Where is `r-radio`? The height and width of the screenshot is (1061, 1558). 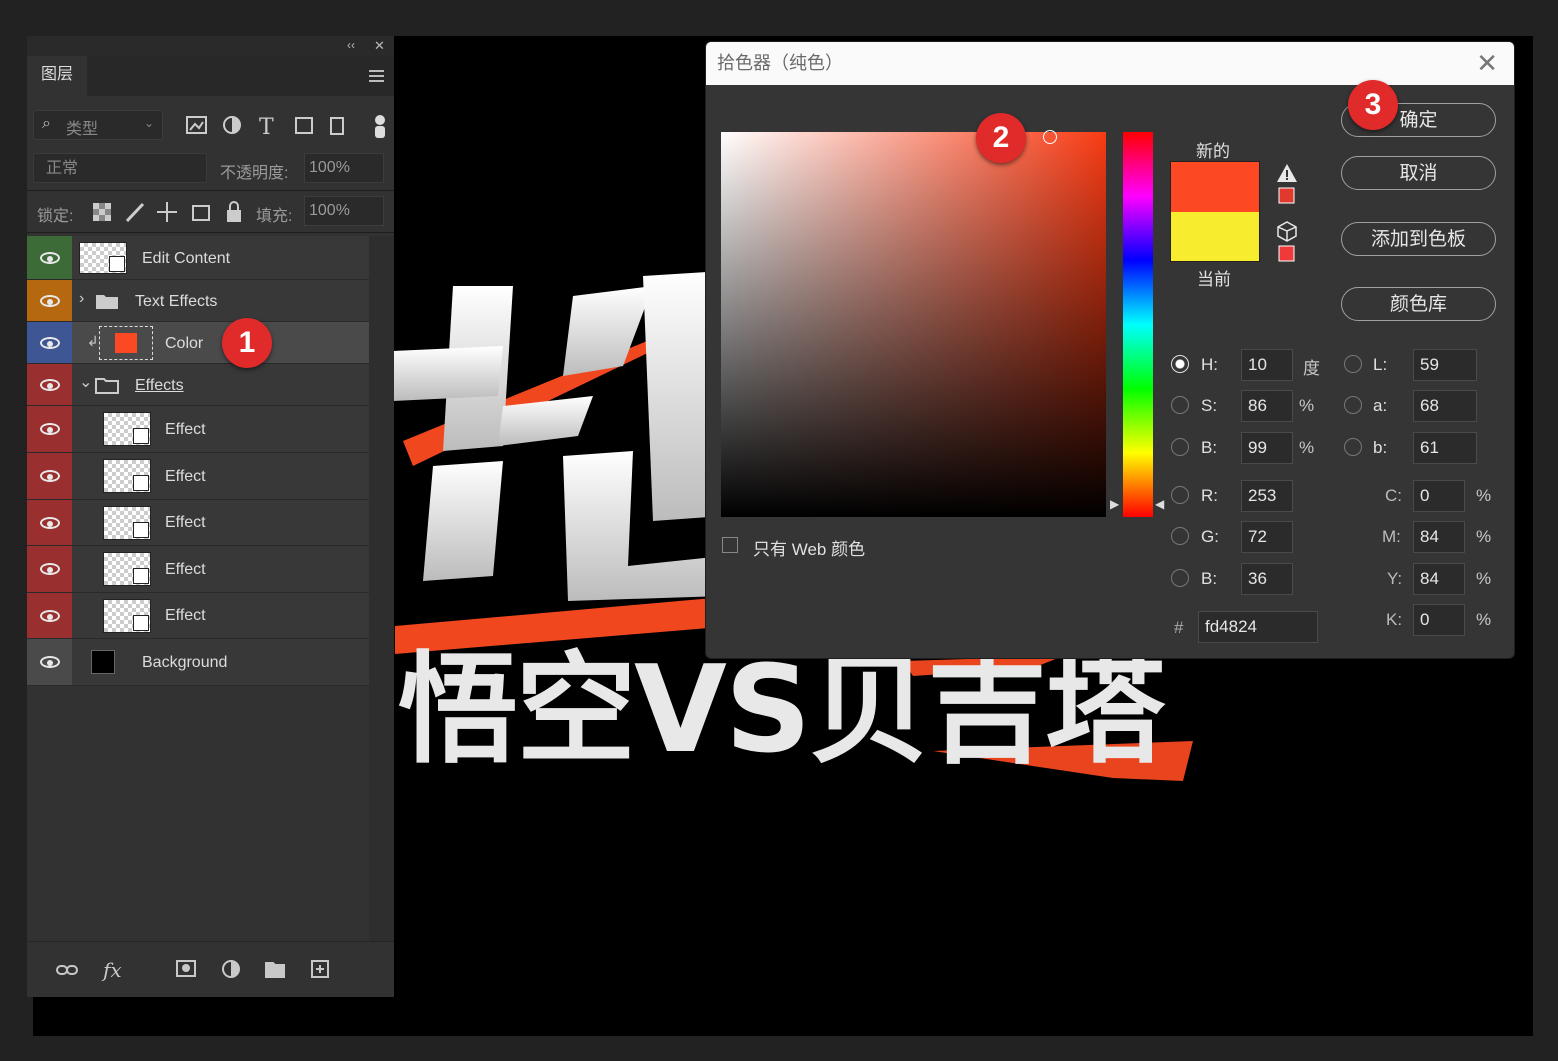 r-radio is located at coordinates (1180, 495).